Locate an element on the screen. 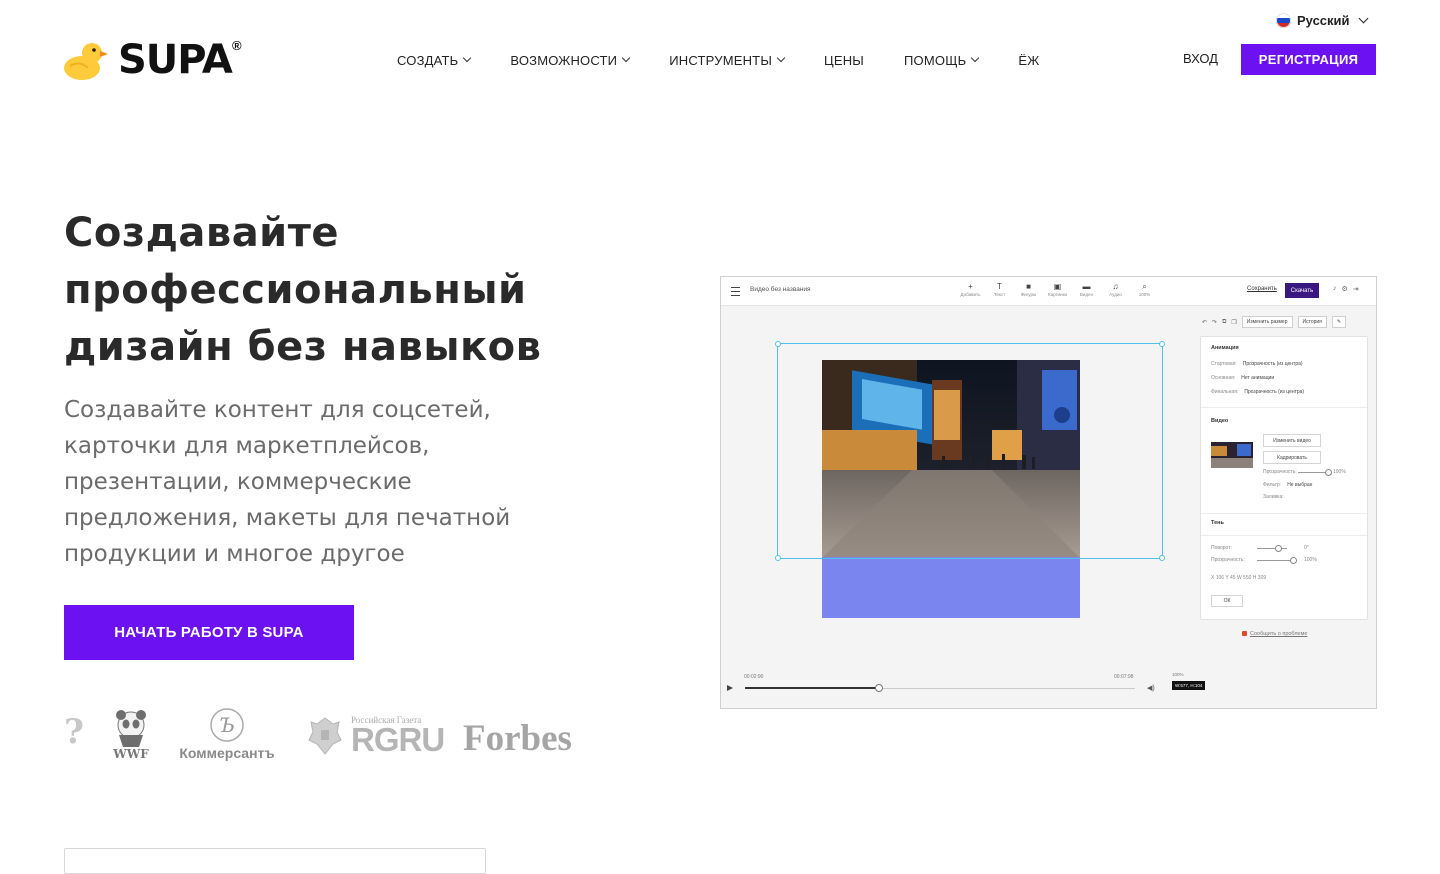 This screenshot has height=874, width=1440. video-icon: ▬ is located at coordinates (1086, 286).